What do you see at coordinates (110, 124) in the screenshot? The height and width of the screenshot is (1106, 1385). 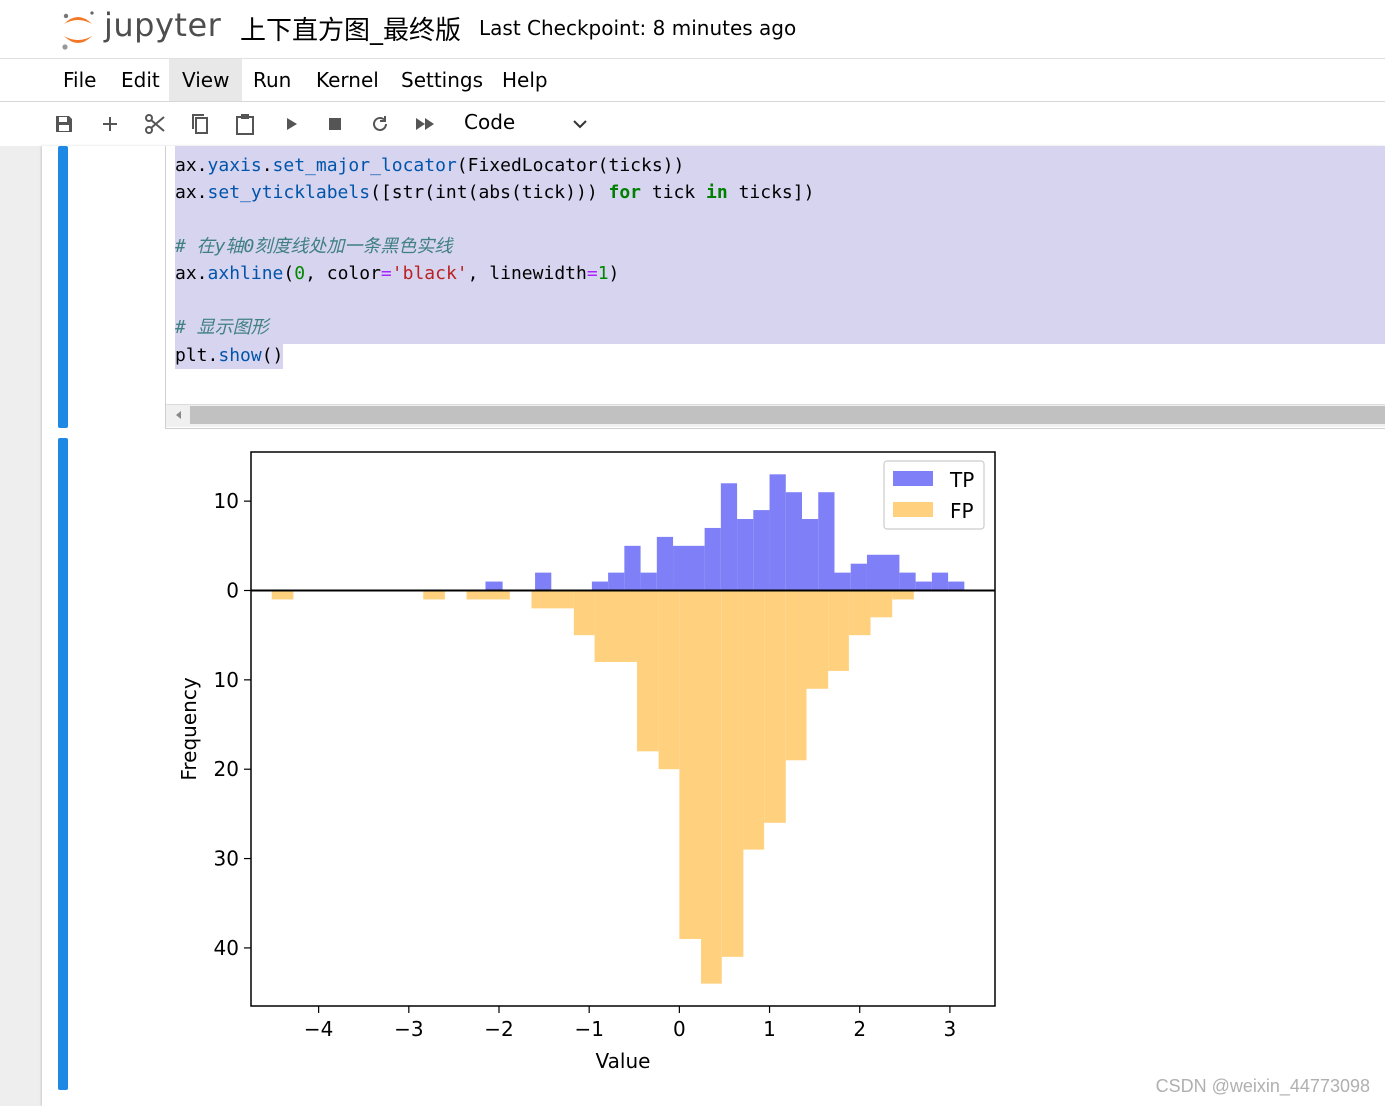 I see `add-cell-icon` at bounding box center [110, 124].